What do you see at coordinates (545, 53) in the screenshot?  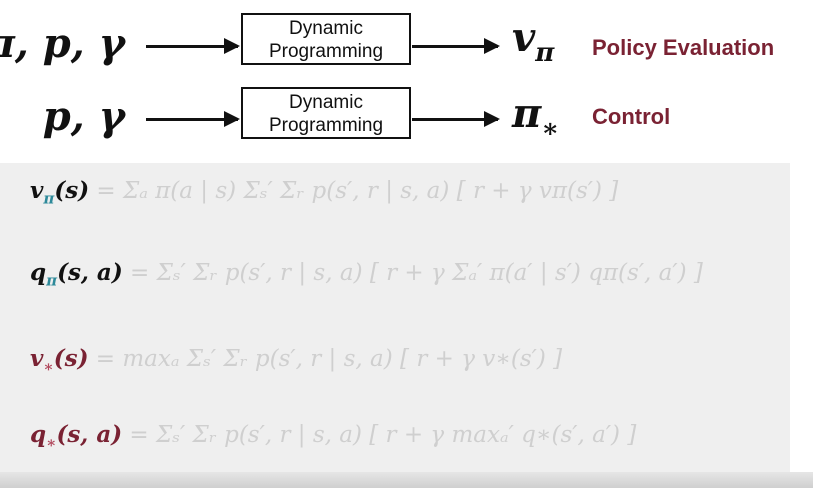 I see `output-subscript: π` at bounding box center [545, 53].